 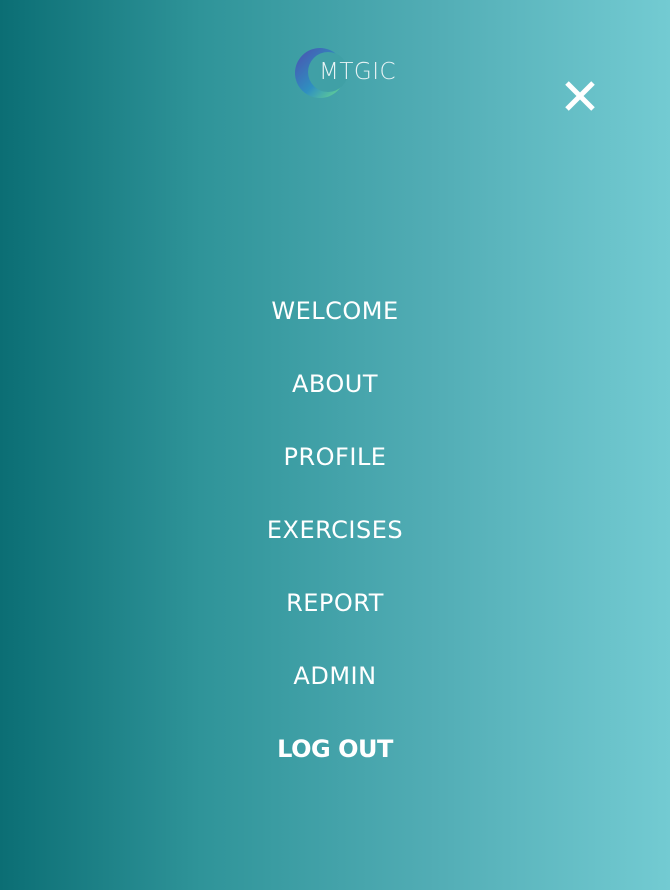 I want to click on nav-item-exercises: EXERCISES, so click(x=335, y=537).